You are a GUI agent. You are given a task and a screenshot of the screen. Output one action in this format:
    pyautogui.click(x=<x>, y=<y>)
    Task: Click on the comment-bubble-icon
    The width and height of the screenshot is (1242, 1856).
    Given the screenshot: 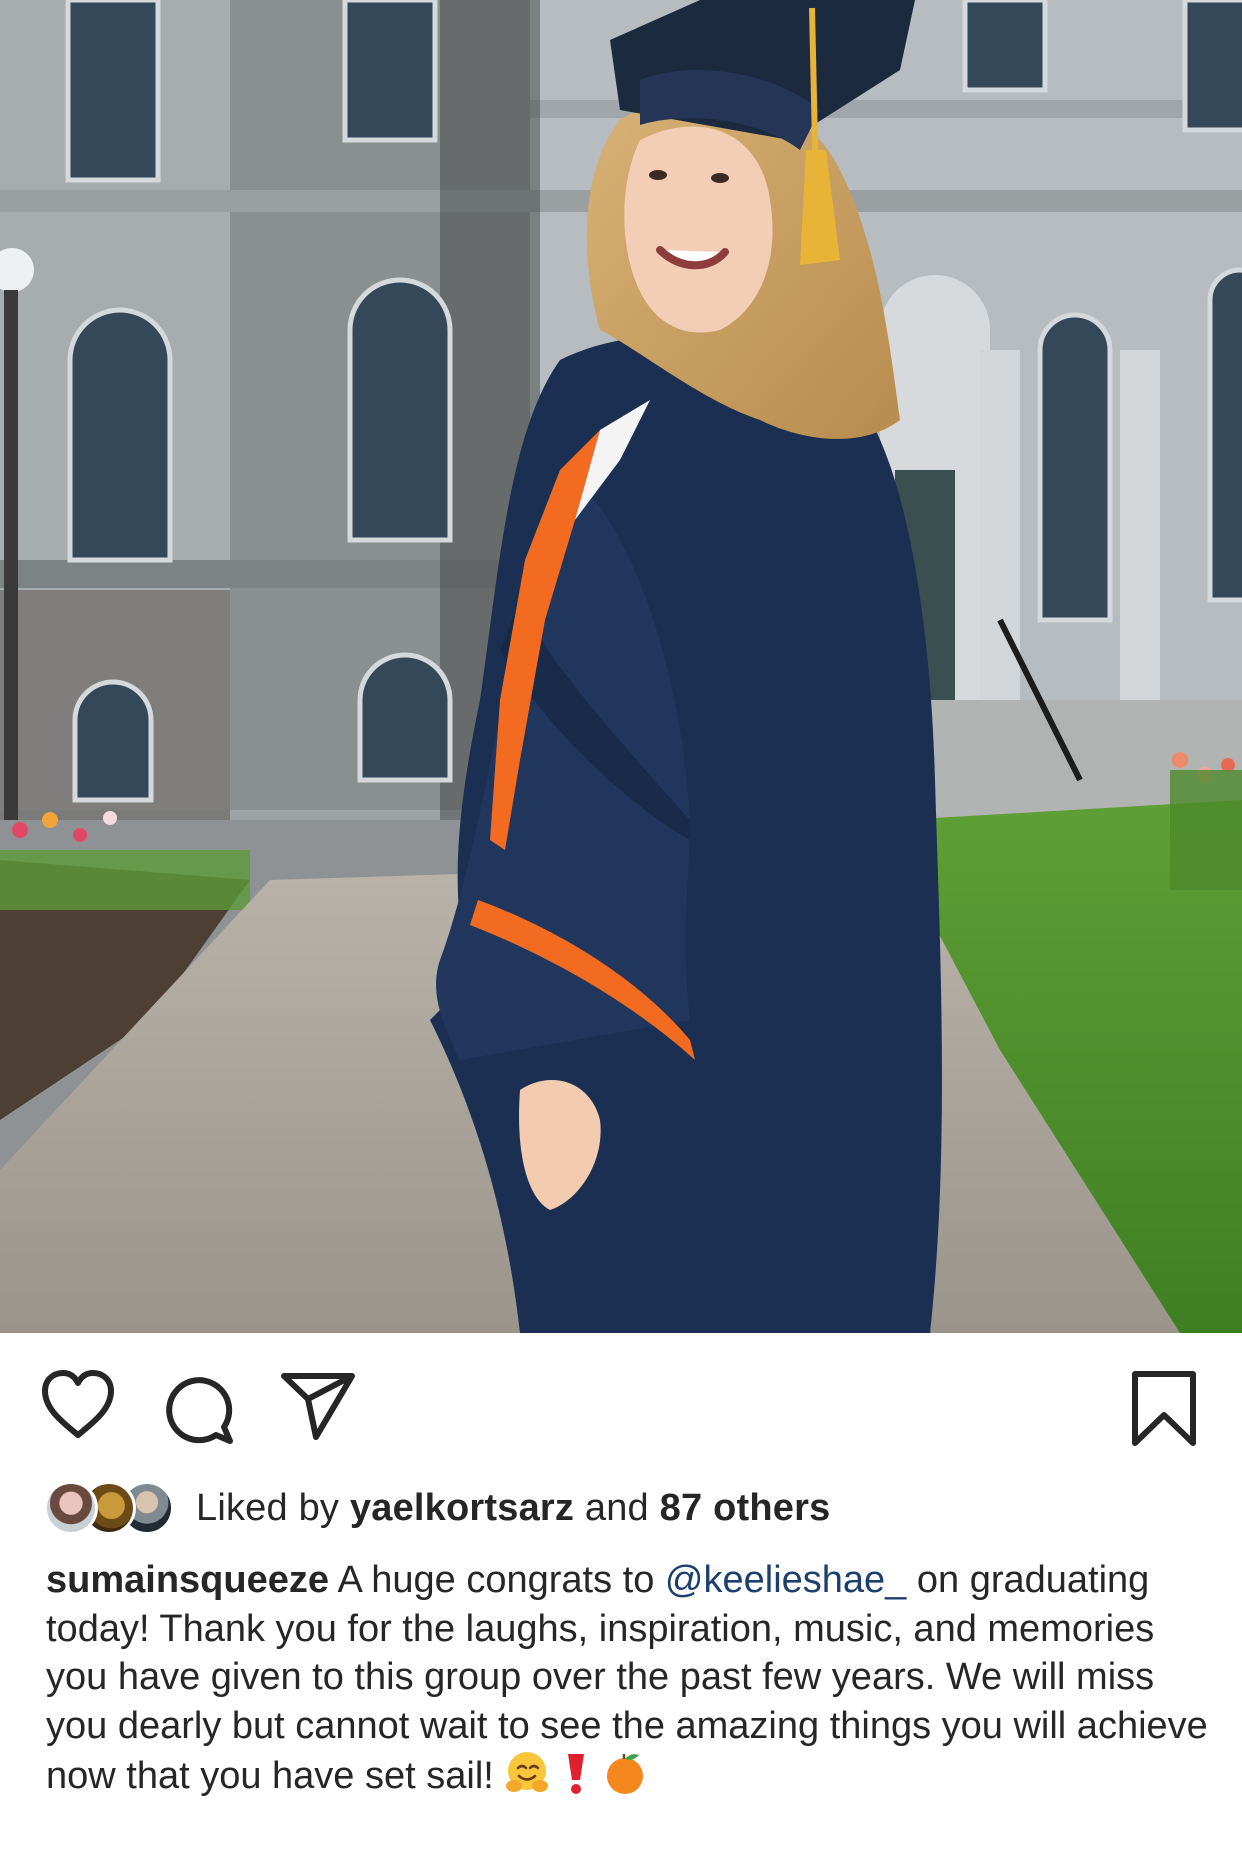 What is the action you would take?
    pyautogui.click(x=199, y=1410)
    